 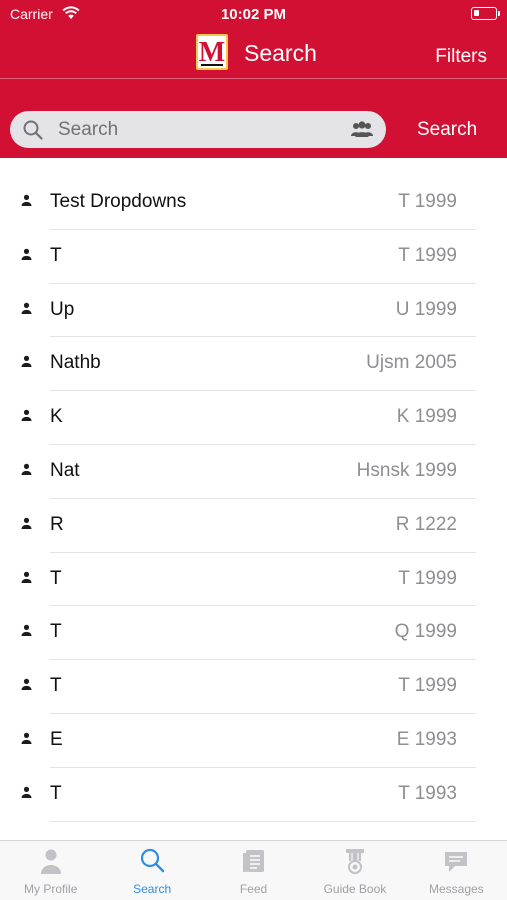 I want to click on tab-guide-book: Guide Book, so click(x=354, y=870).